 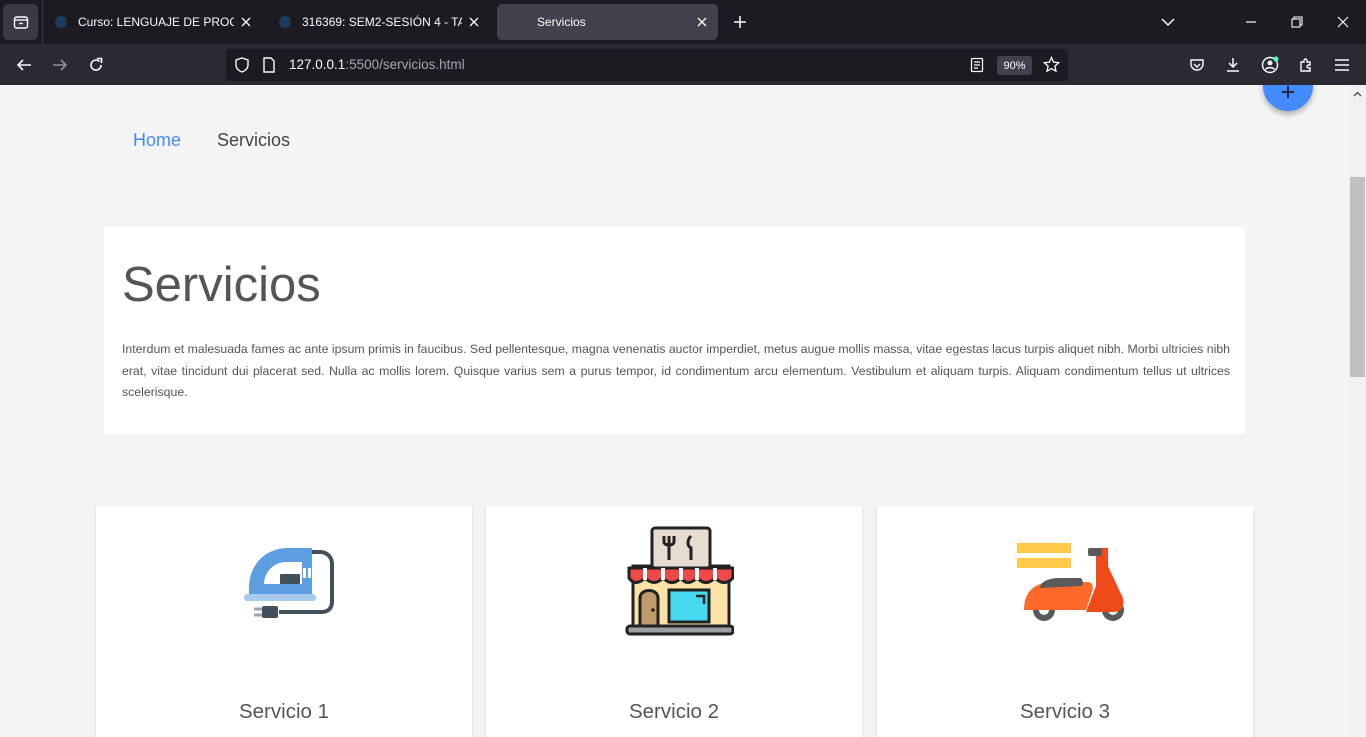 What do you see at coordinates (520, 22) in the screenshot?
I see `page-favicon-icon` at bounding box center [520, 22].